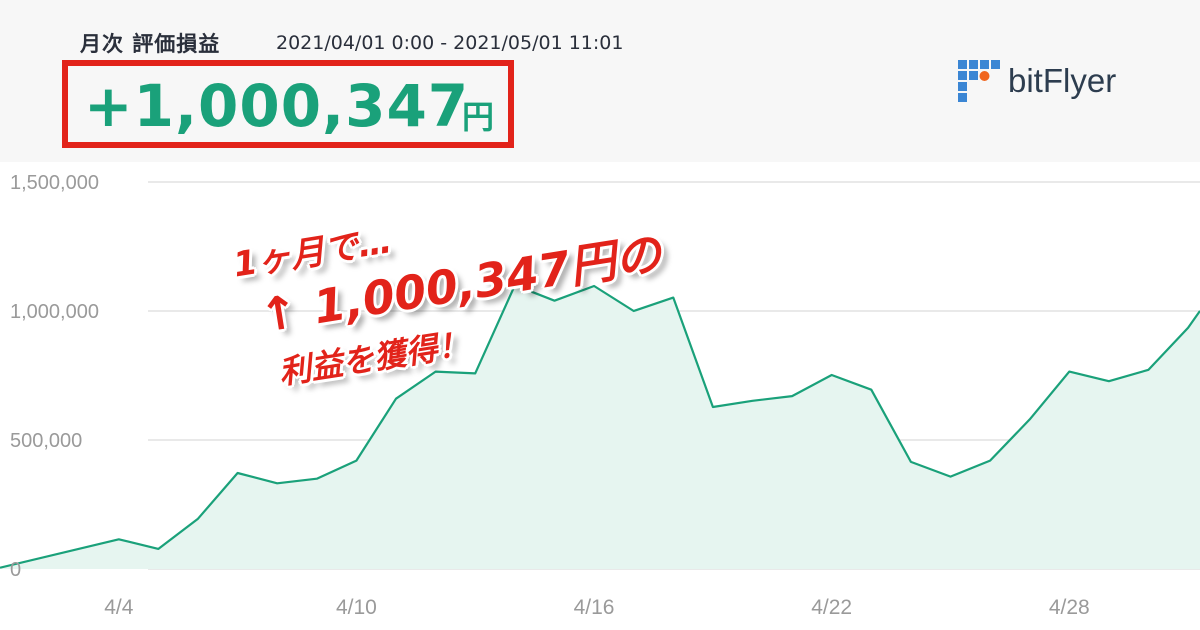 This screenshot has width=1200, height=630. What do you see at coordinates (450, 43) in the screenshot?
I see `date-range: 2021/04/01 0:00 - 2021/05/01 11:01` at bounding box center [450, 43].